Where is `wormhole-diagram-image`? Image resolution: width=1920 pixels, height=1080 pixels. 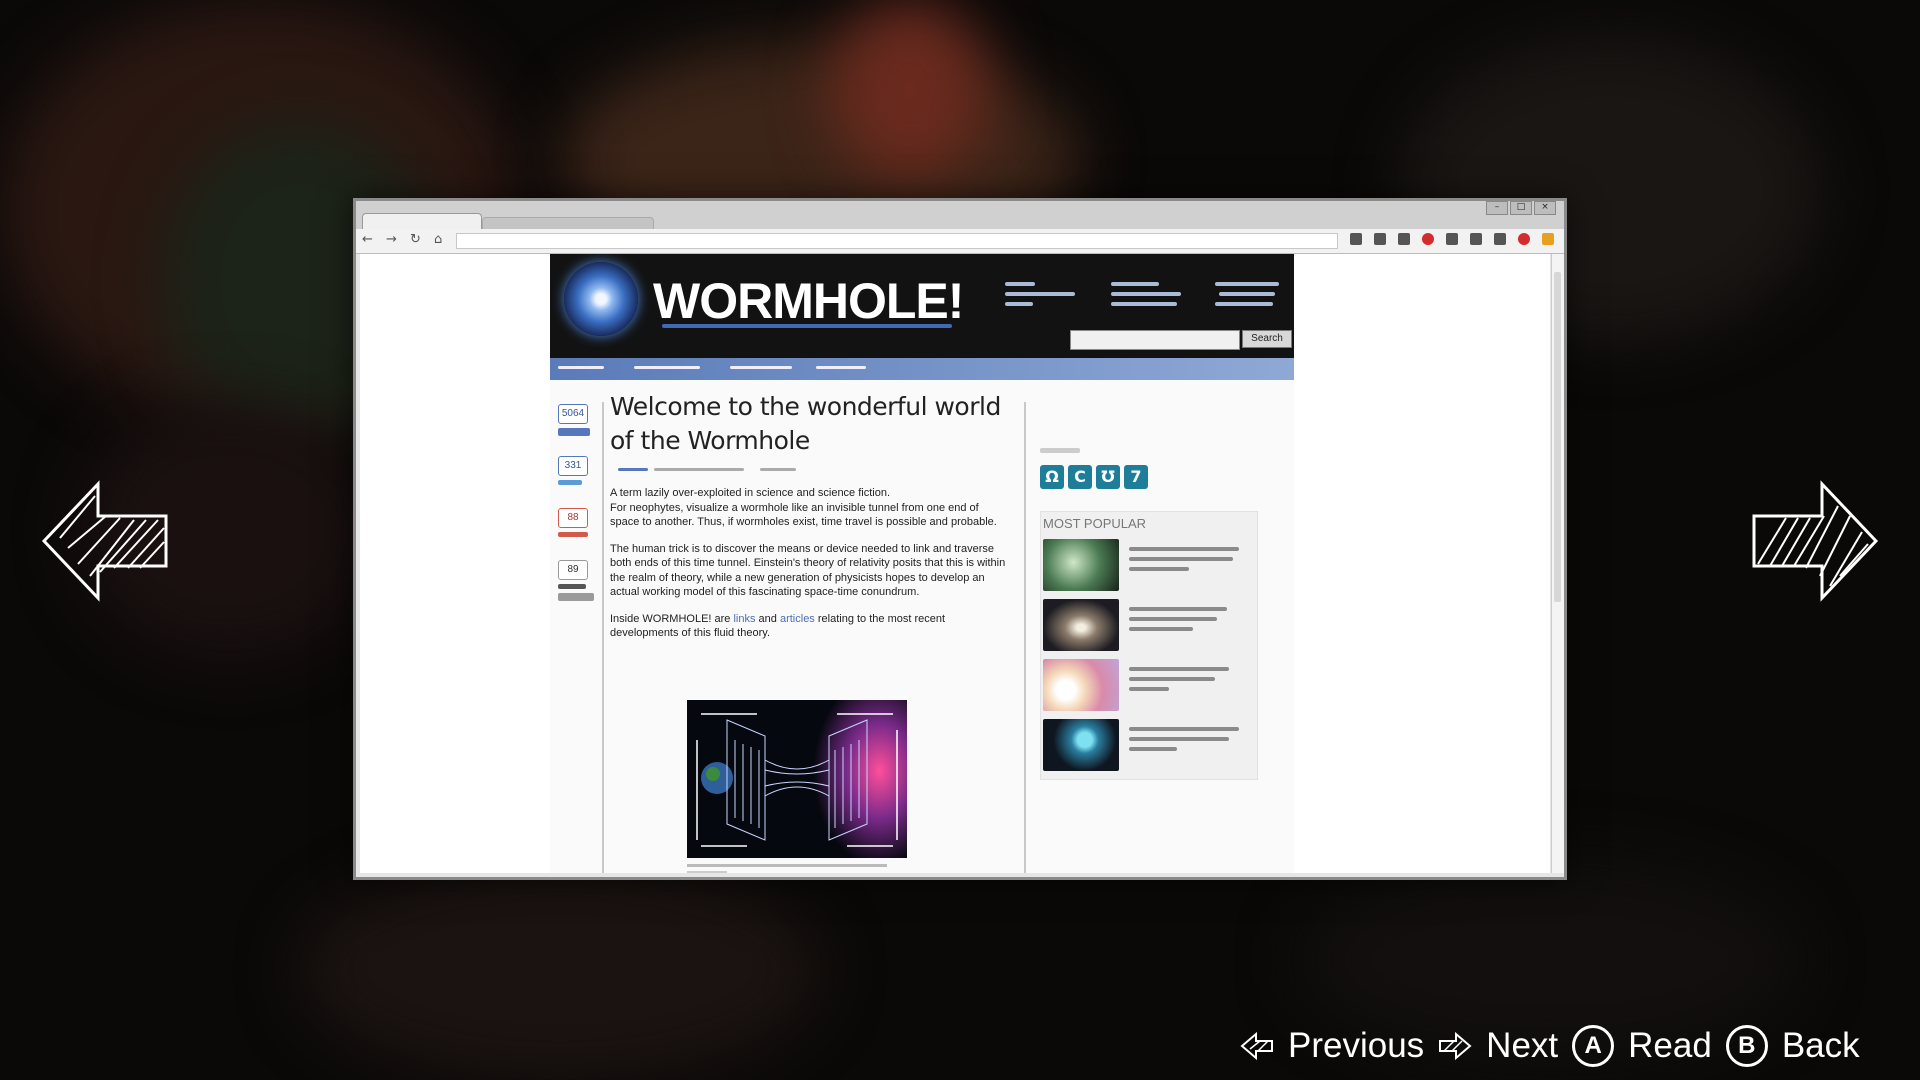
wormhole-diagram-image is located at coordinates (797, 779).